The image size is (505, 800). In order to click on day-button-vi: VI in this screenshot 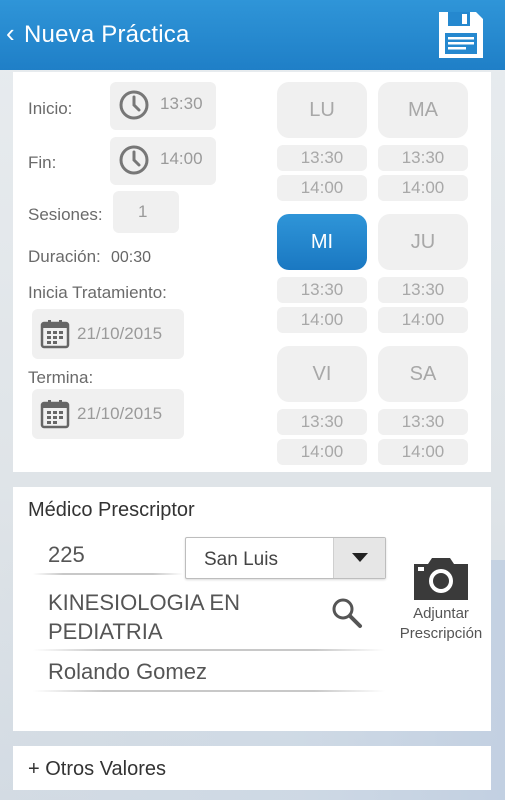, I will do `click(322, 374)`.